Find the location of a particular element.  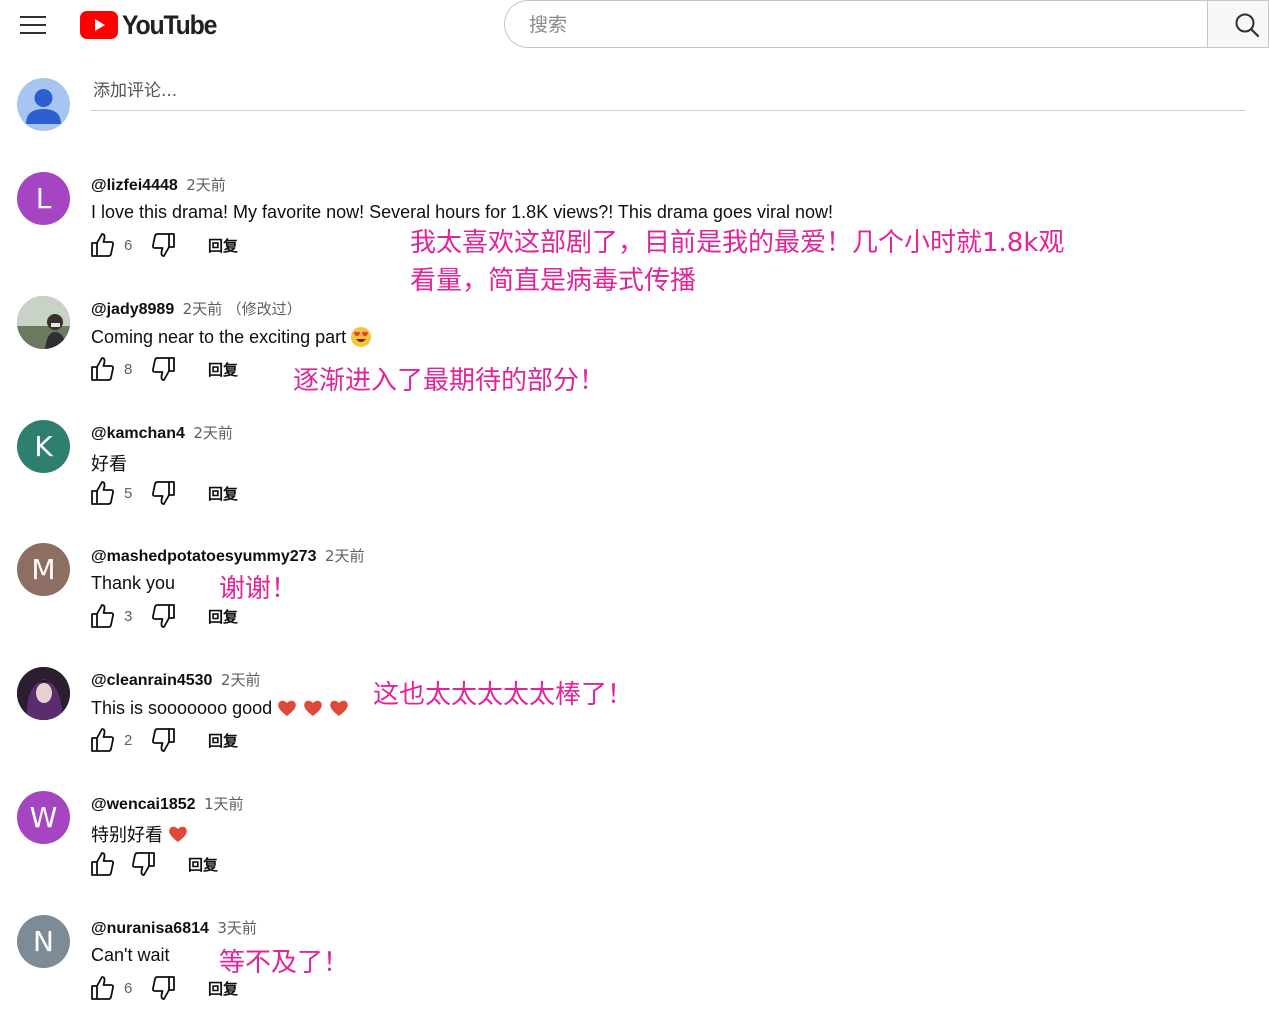

comment-text: This is sooooooo good is located at coordinates (220, 708).